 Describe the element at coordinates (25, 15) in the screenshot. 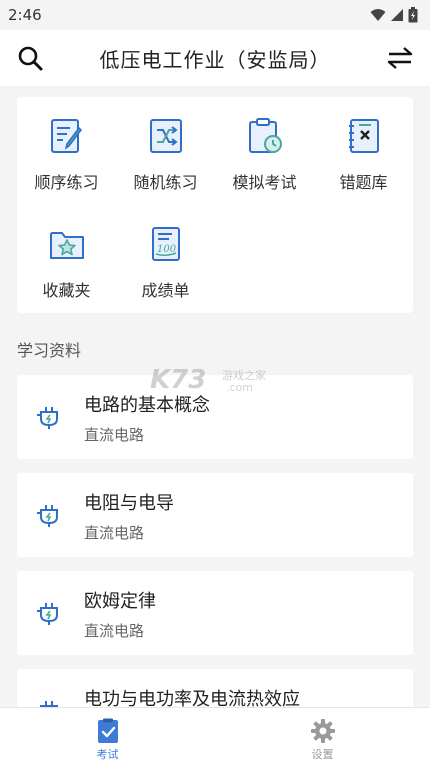

I see `status-time: 2:46` at that location.